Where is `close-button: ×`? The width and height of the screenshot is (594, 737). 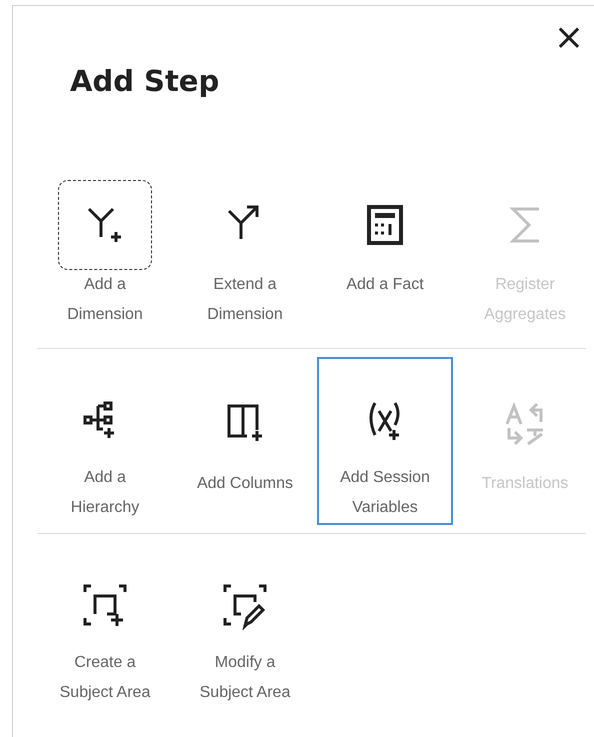
close-button: × is located at coordinates (569, 38).